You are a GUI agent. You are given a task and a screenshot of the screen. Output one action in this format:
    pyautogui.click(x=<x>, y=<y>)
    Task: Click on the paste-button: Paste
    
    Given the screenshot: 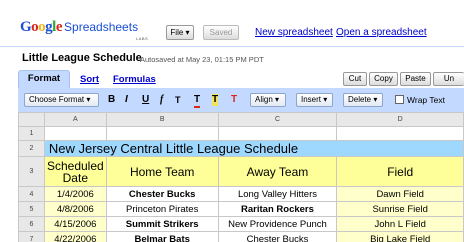 What is the action you would take?
    pyautogui.click(x=415, y=79)
    